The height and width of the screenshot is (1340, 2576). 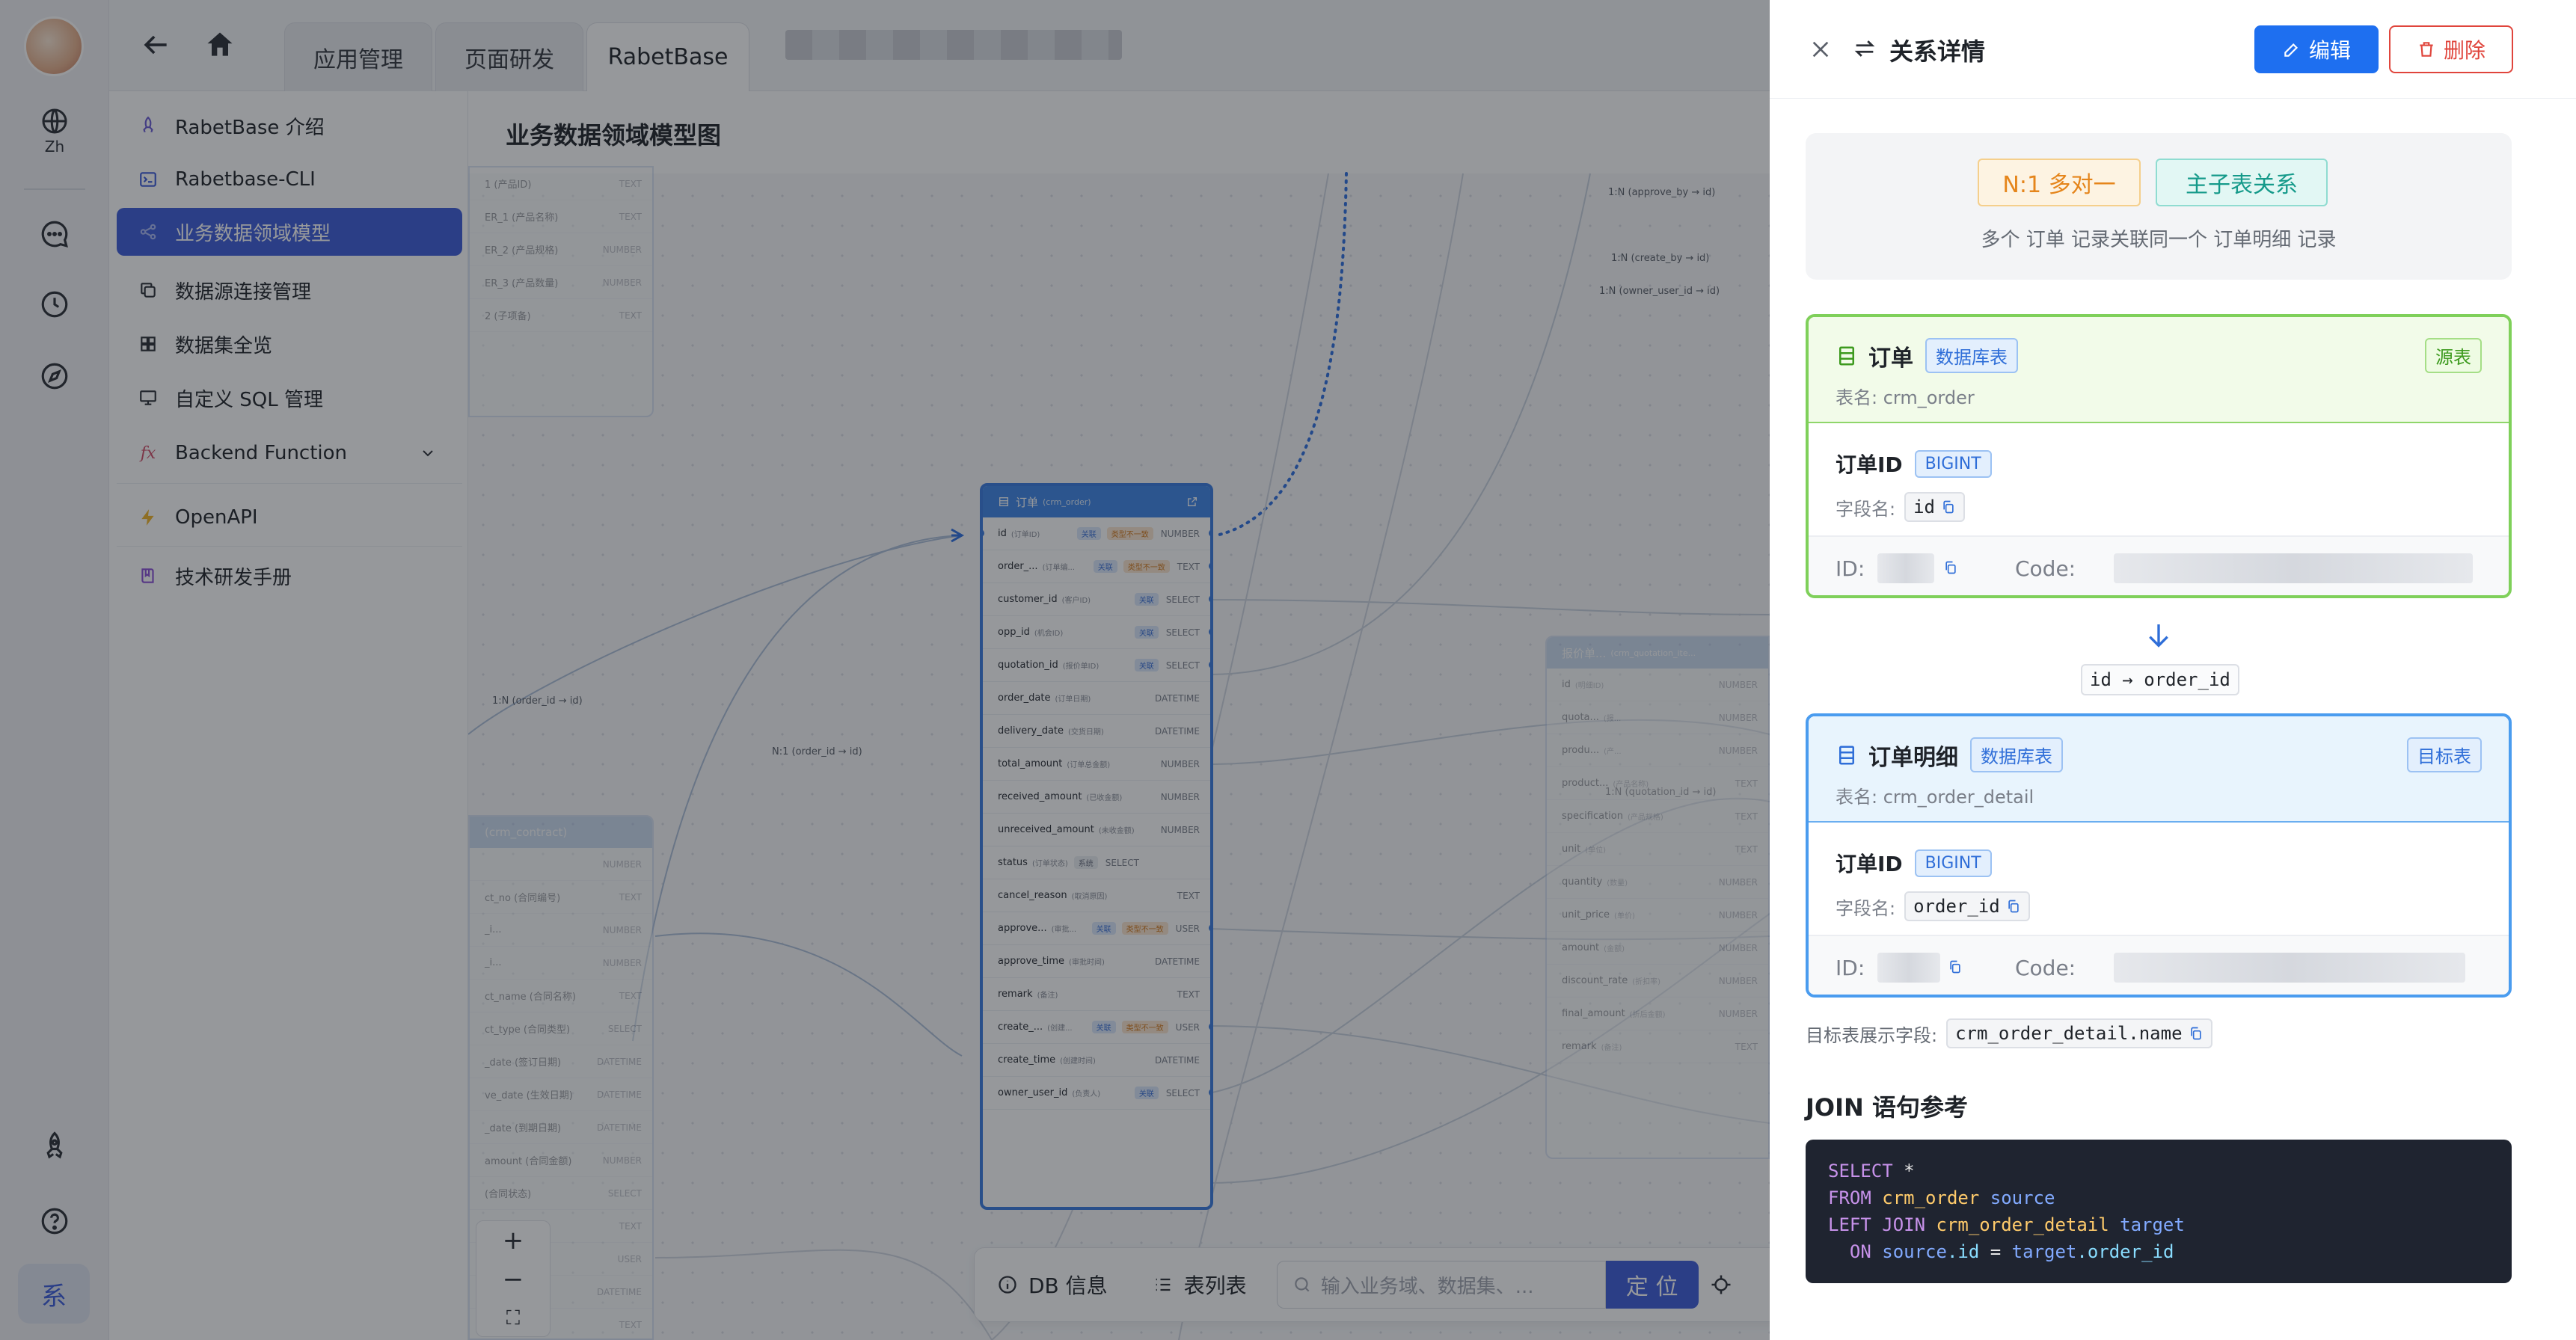 I want to click on table-name-label: 表名: crm_order_detail, so click(x=1935, y=797).